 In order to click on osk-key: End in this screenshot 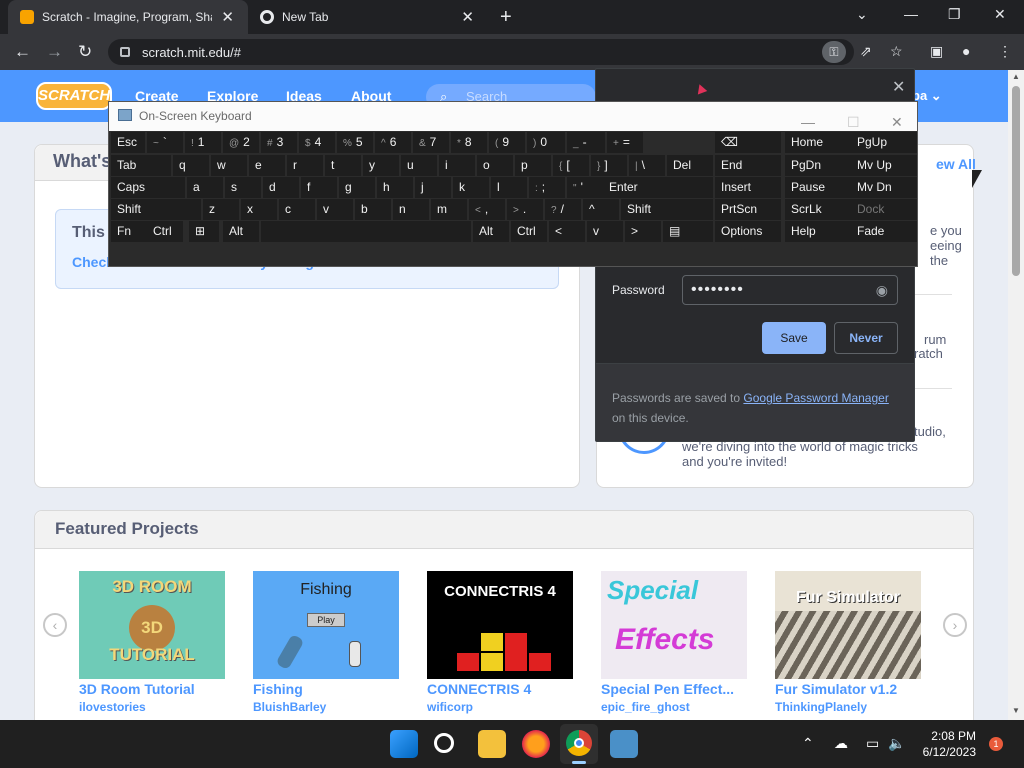, I will do `click(748, 165)`.